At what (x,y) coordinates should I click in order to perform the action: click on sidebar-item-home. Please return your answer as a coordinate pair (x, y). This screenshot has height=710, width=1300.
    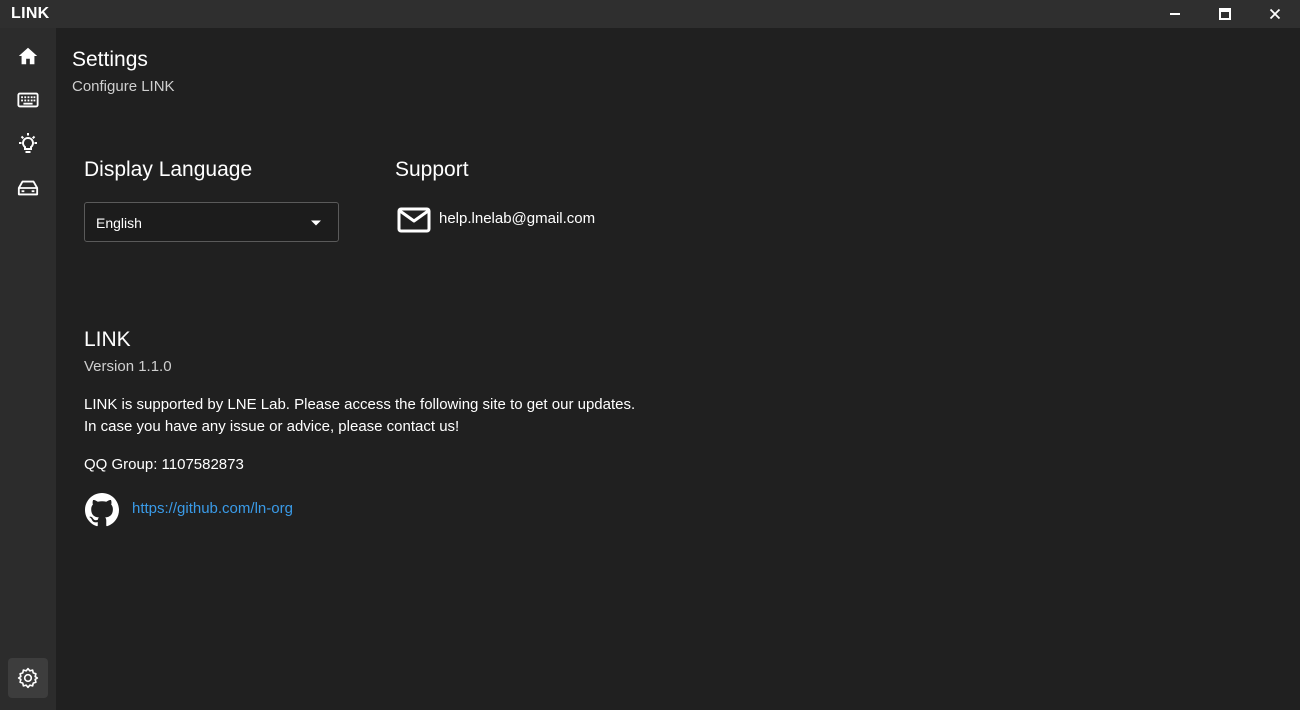
    Looking at the image, I should click on (28, 56).